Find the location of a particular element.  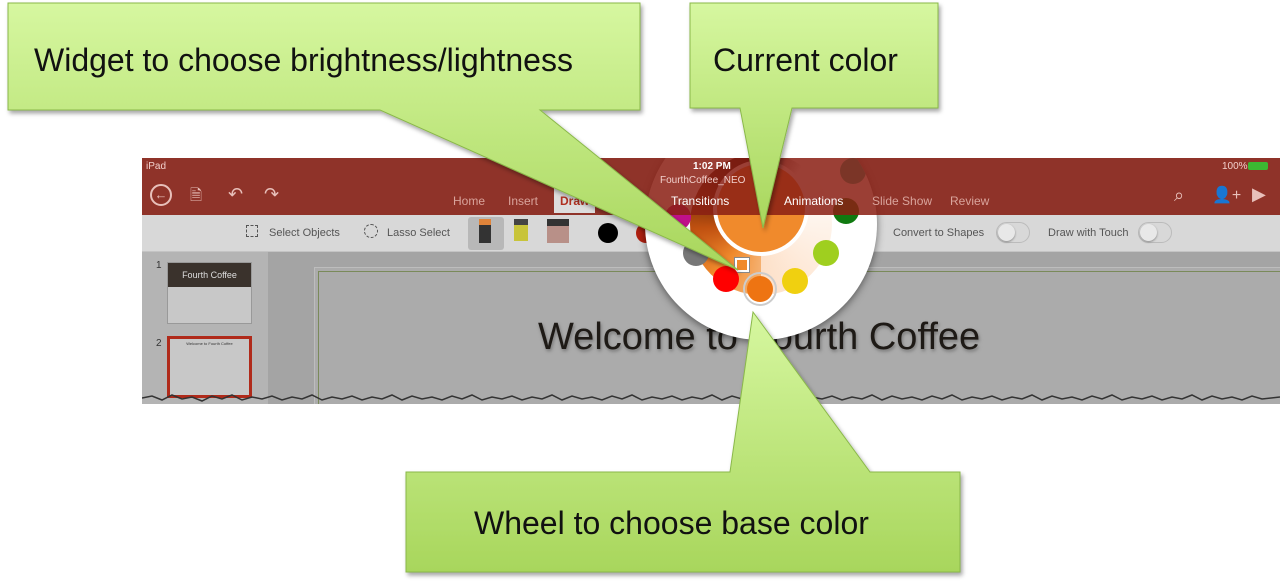

callout-wheel-text: Wheel to choose base color is located at coordinates (671, 523).